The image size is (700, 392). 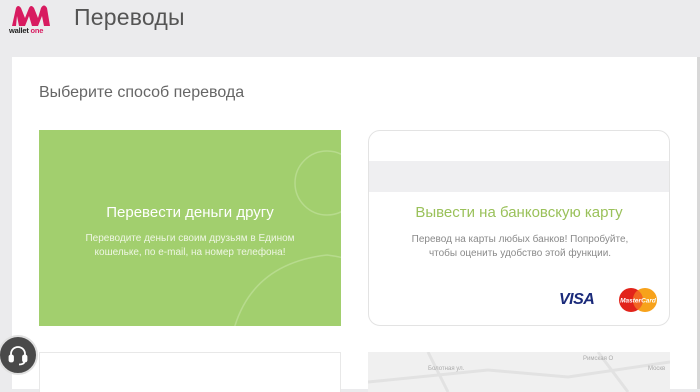 I want to click on map-option-card: Болотная ул. Римская О Москв, so click(x=519, y=372).